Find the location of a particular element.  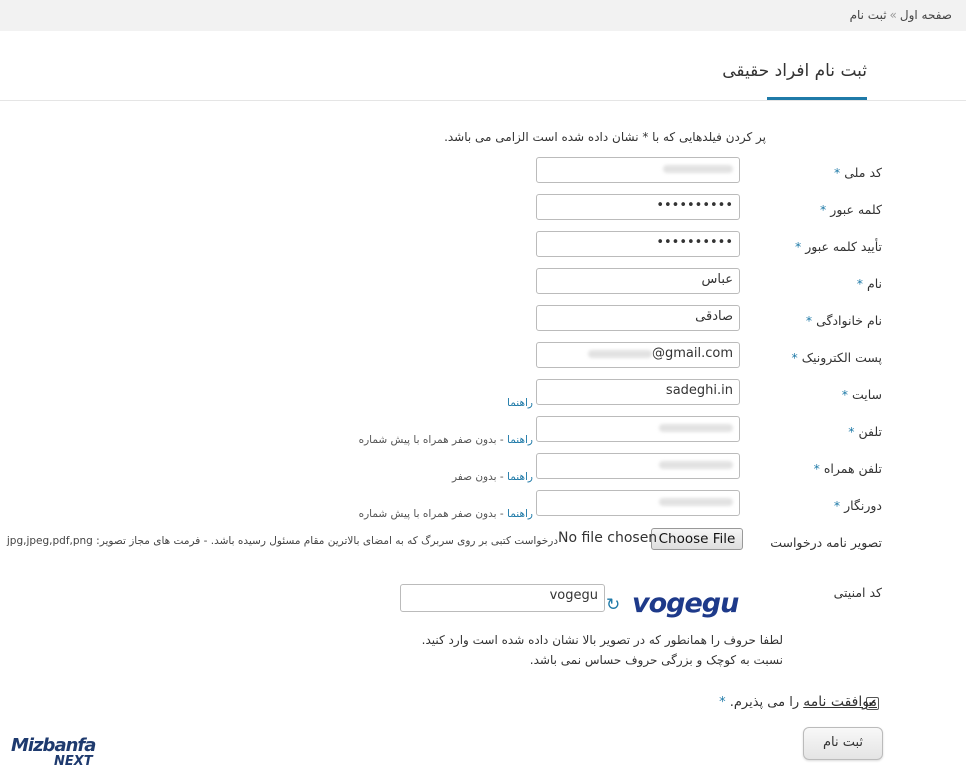

fax-label: دورنگار * is located at coordinates (857, 505).